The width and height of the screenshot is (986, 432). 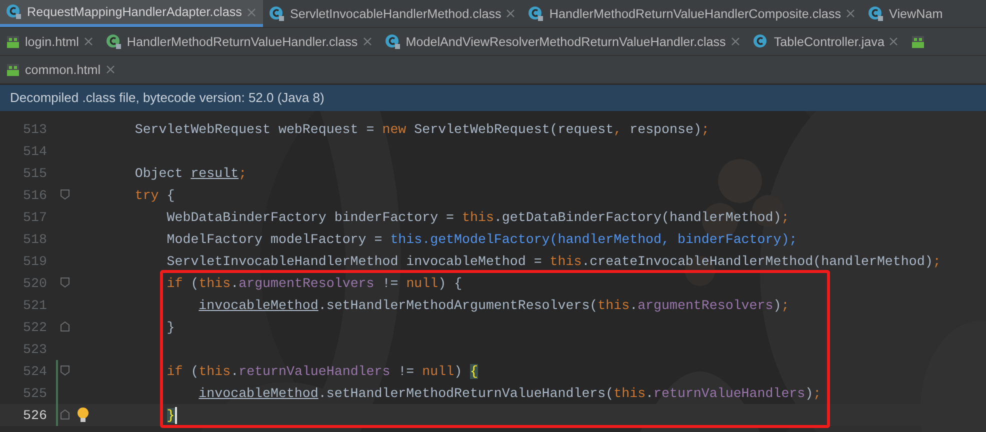 I want to click on editor-tab: login.html, so click(x=50, y=41).